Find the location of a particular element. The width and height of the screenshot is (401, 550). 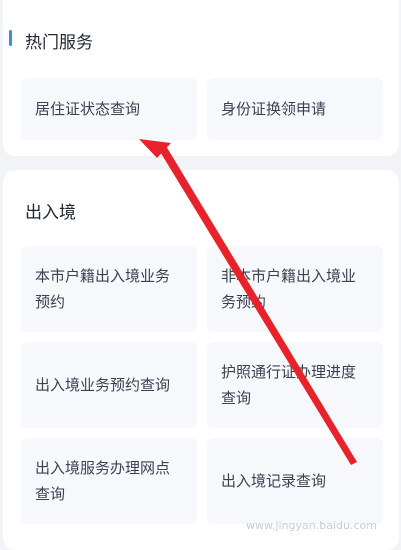

section-accent-bar is located at coordinates (10, 38).